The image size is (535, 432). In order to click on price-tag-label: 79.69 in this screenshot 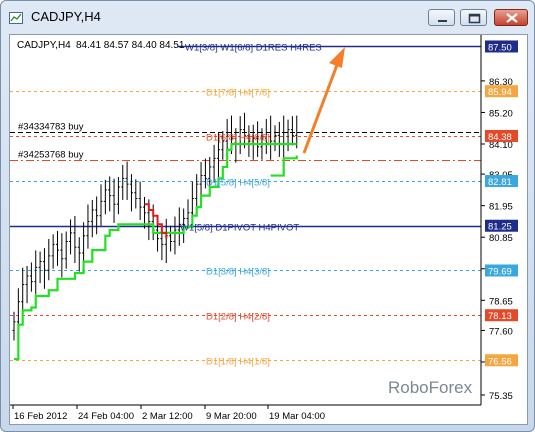, I will do `click(500, 271)`.